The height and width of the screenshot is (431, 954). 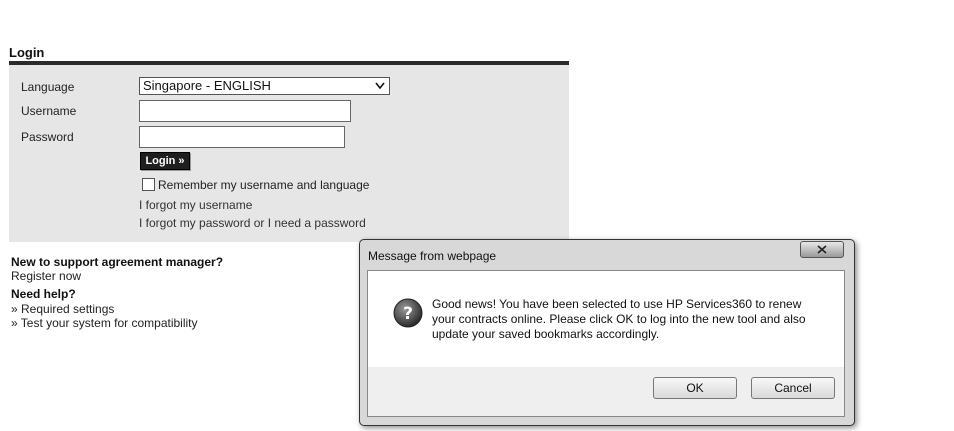 What do you see at coordinates (793, 388) in the screenshot?
I see `cancel-button: Cancel` at bounding box center [793, 388].